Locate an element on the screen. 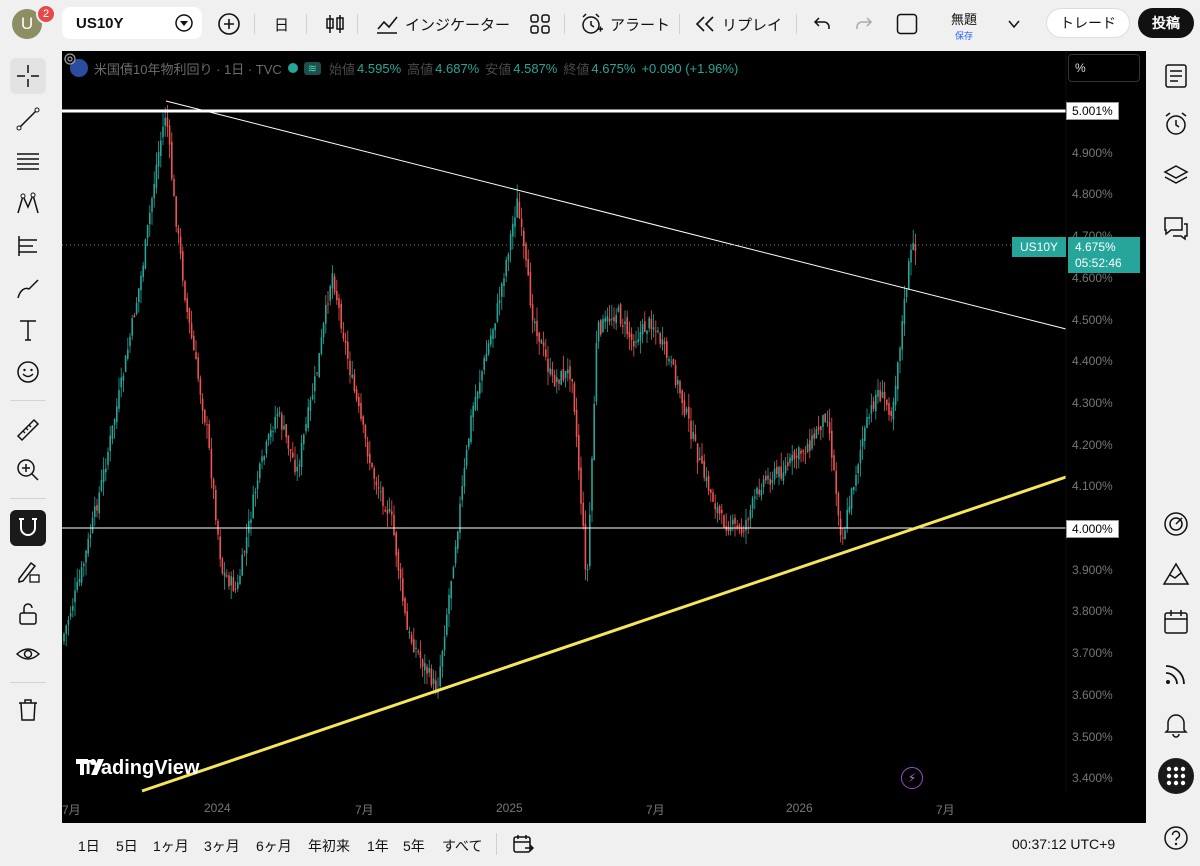 The image size is (1200, 866). lightning-icon: ⚡ is located at coordinates (912, 778).